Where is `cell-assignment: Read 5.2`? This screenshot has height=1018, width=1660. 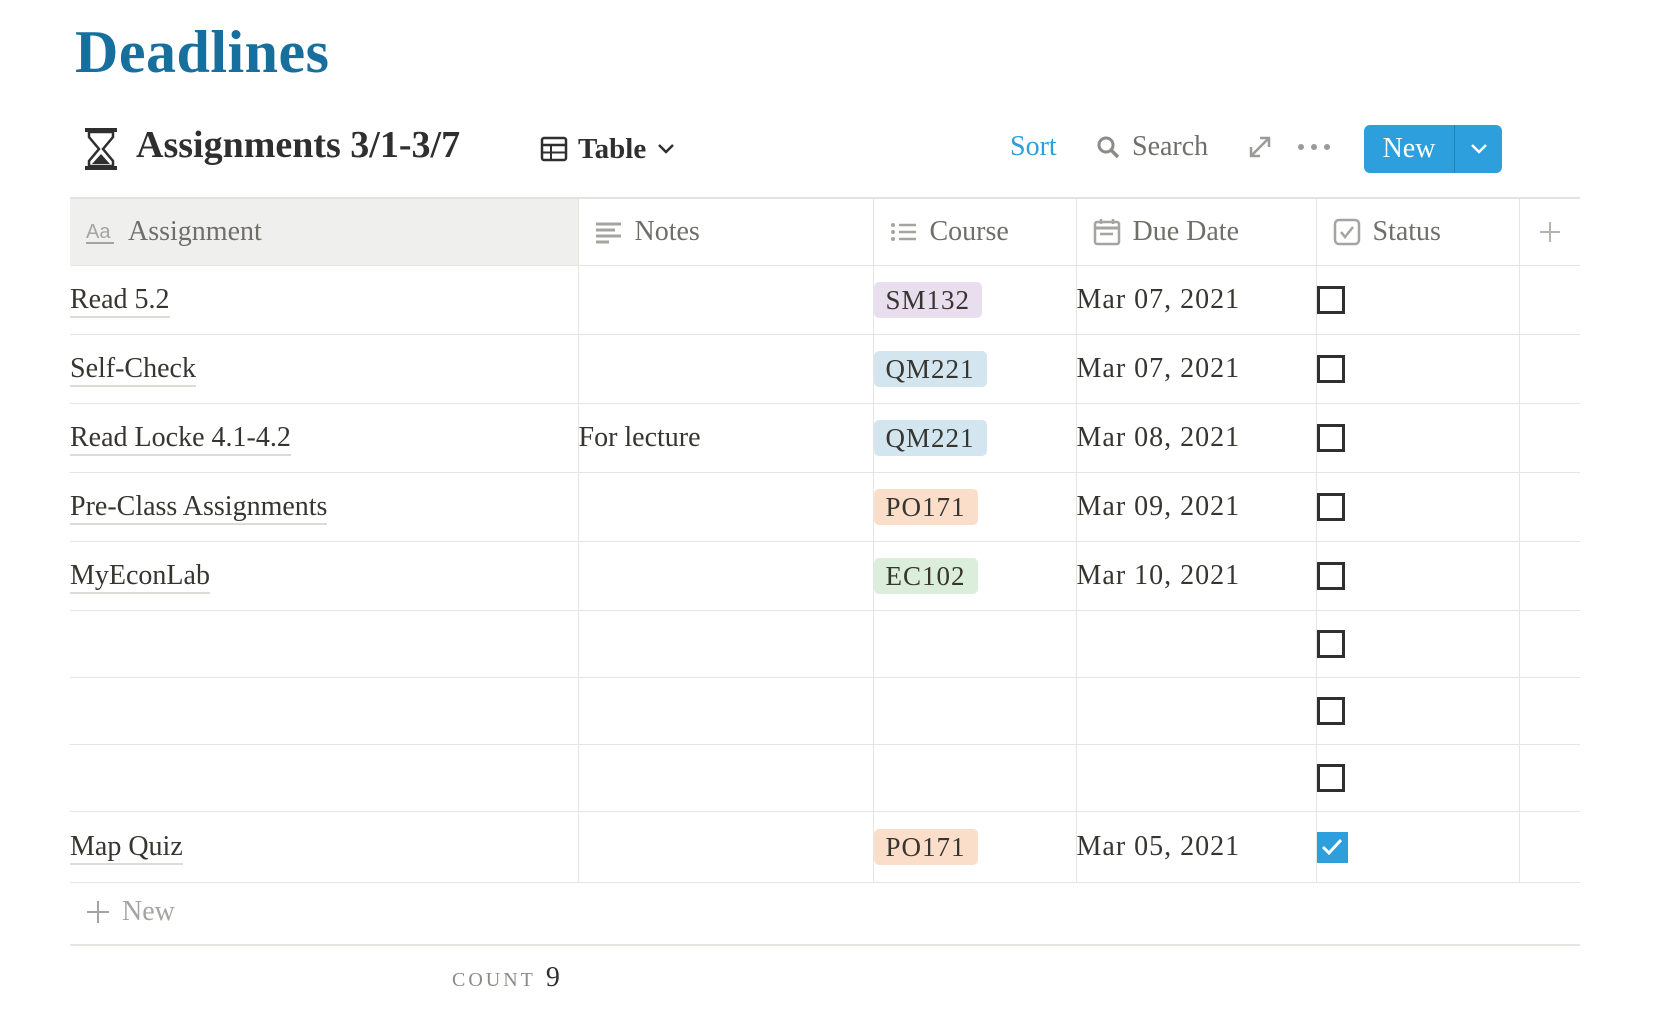 cell-assignment: Read 5.2 is located at coordinates (324, 300).